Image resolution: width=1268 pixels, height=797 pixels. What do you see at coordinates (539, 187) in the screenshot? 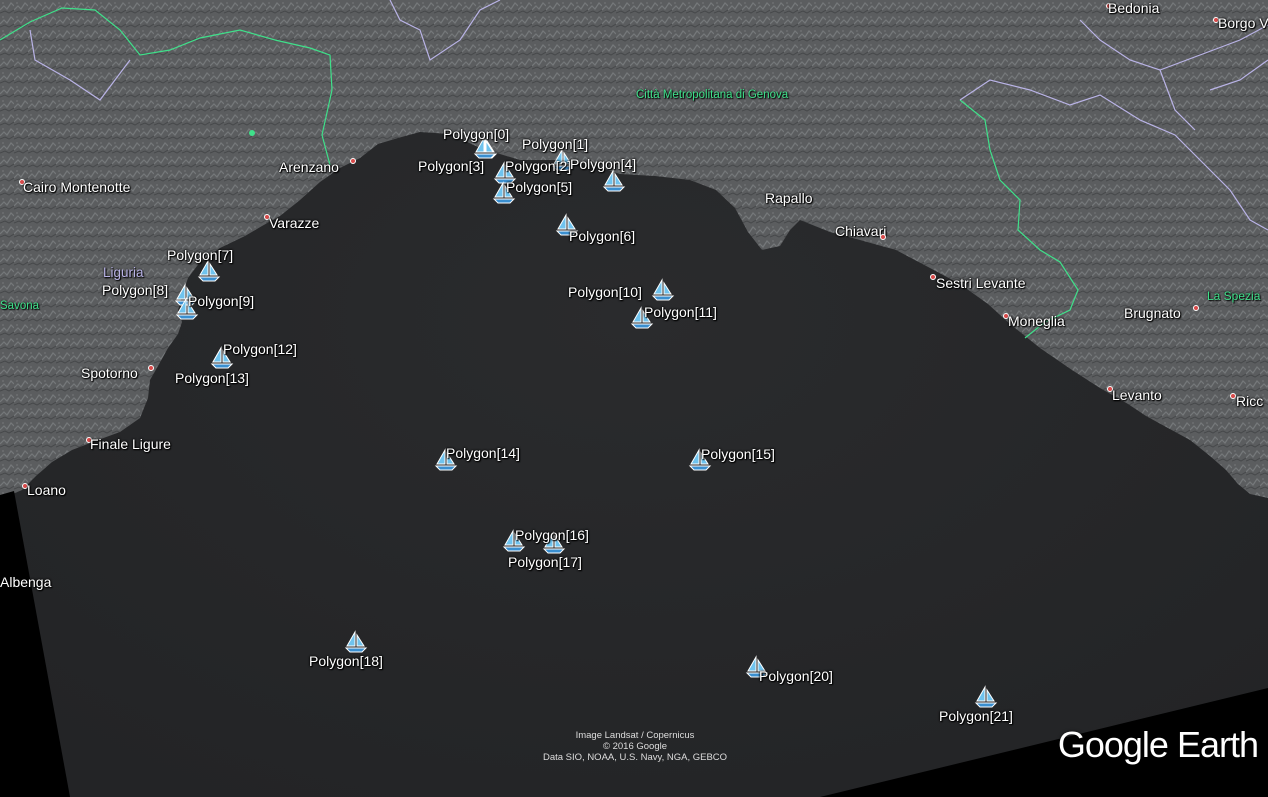
I see `marker-label: Polygon[5]` at bounding box center [539, 187].